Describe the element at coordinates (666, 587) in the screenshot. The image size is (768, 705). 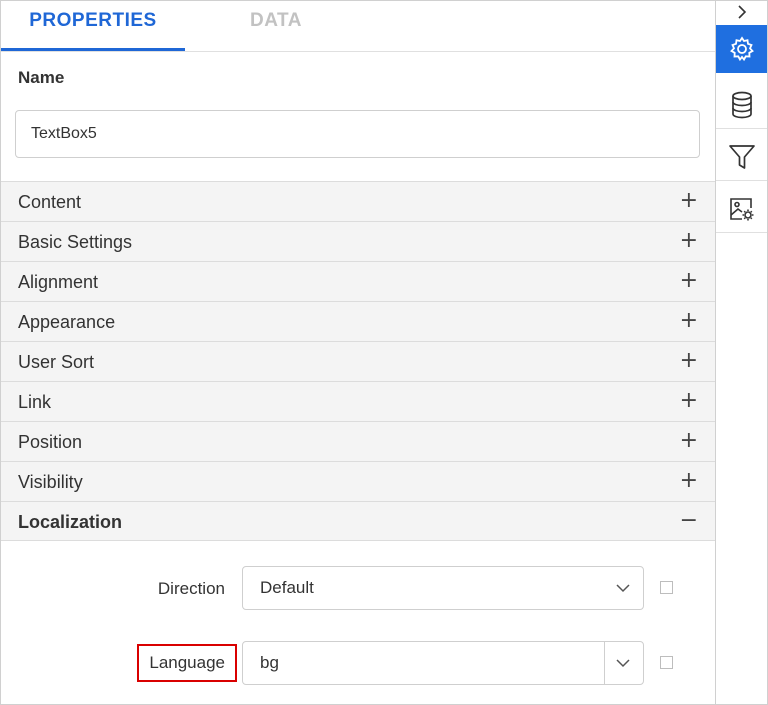
I see `direction-checkbox` at that location.